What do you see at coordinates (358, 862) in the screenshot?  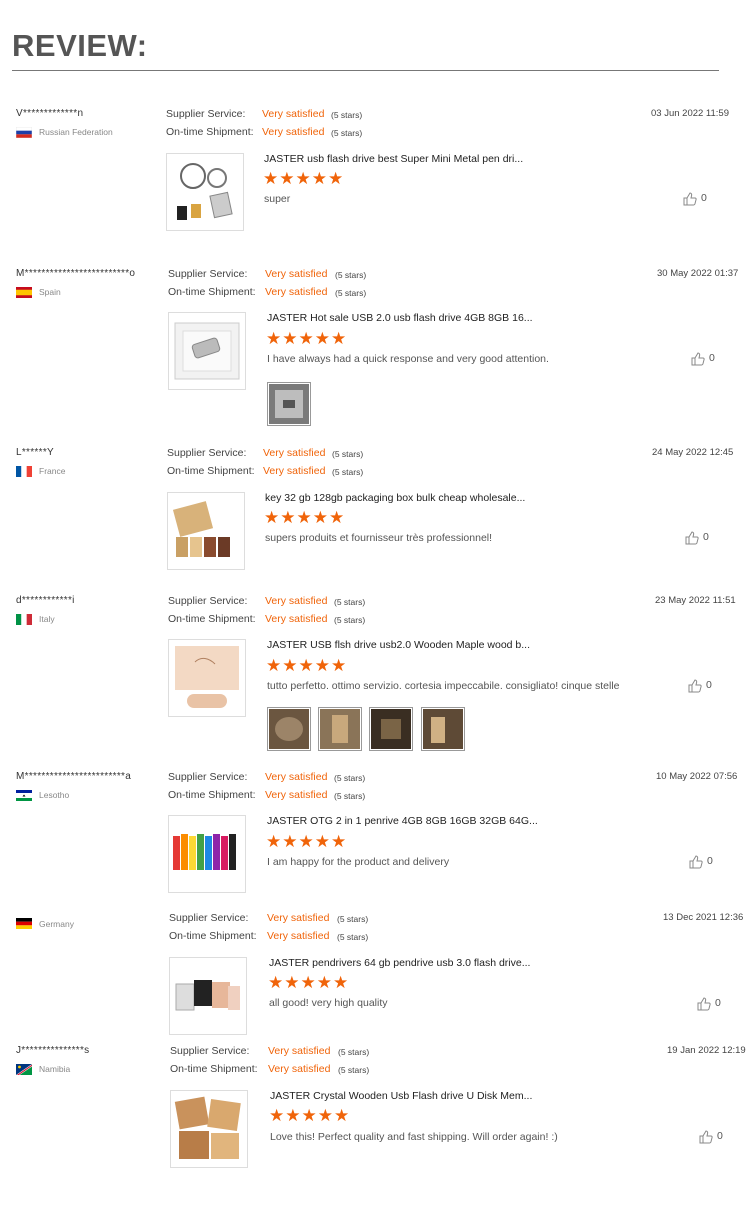 I see `review-comment: I am happy for the product and delivery` at bounding box center [358, 862].